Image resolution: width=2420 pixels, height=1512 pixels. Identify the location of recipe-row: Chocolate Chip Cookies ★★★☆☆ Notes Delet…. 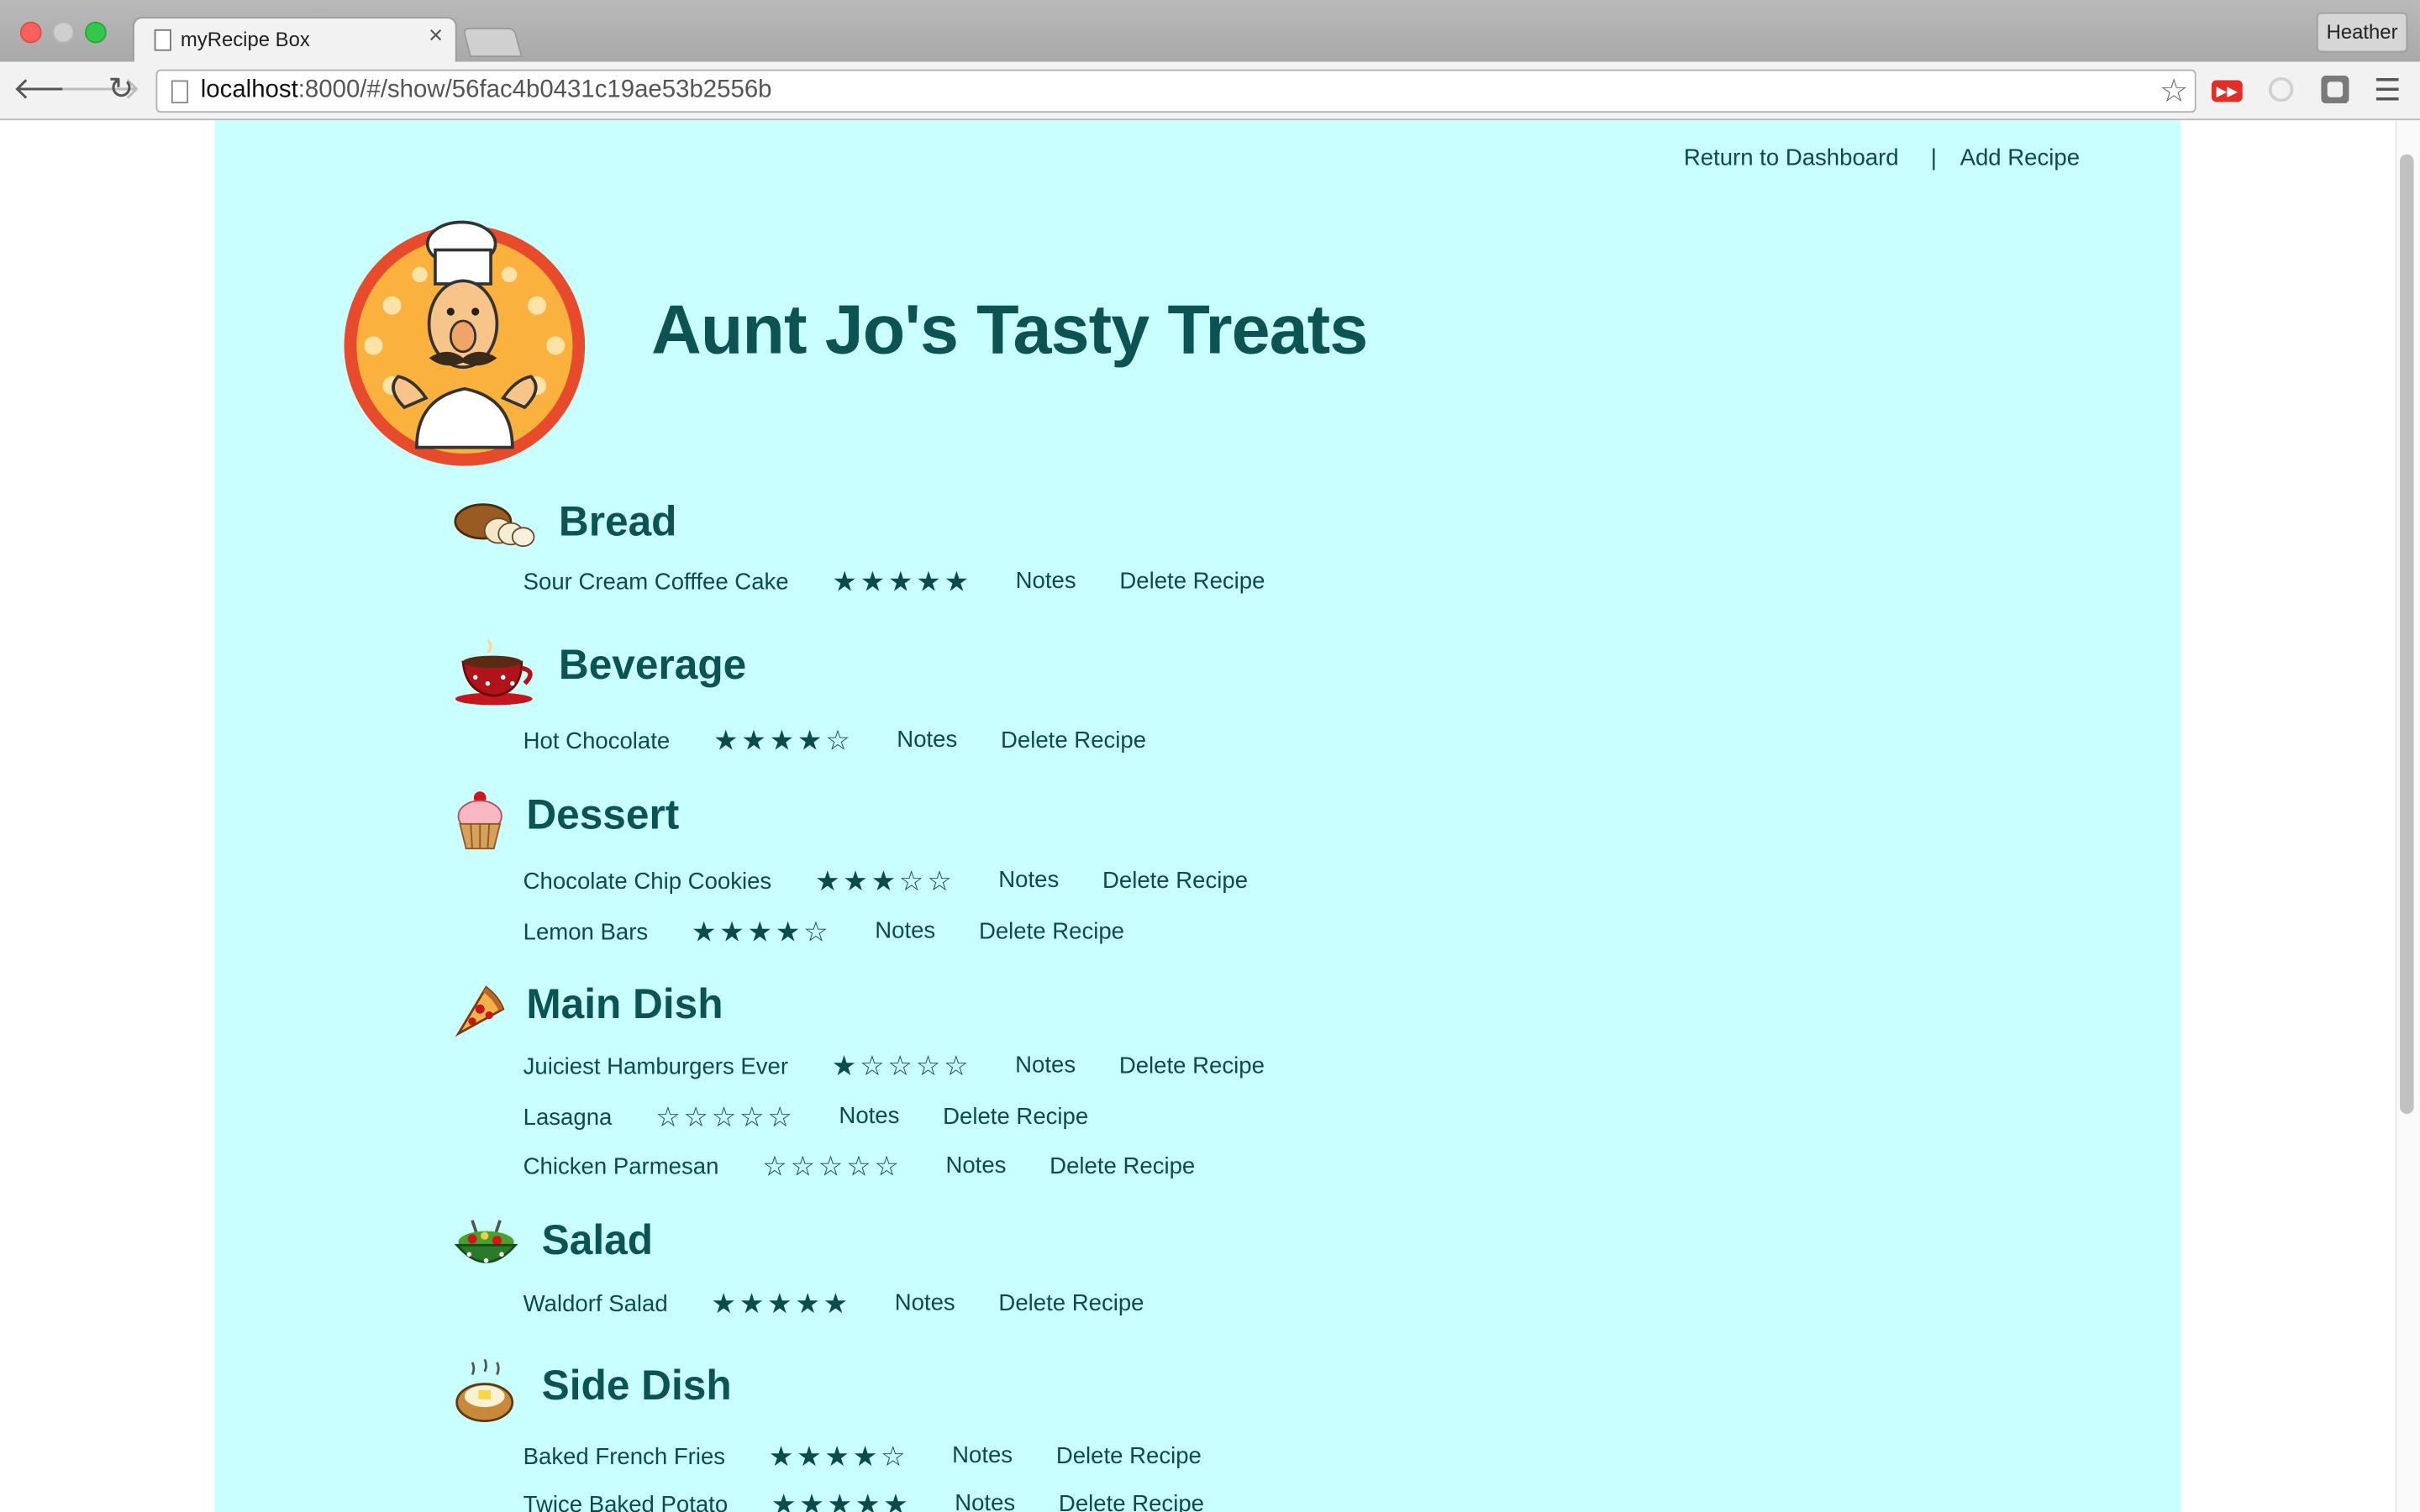
(885, 881).